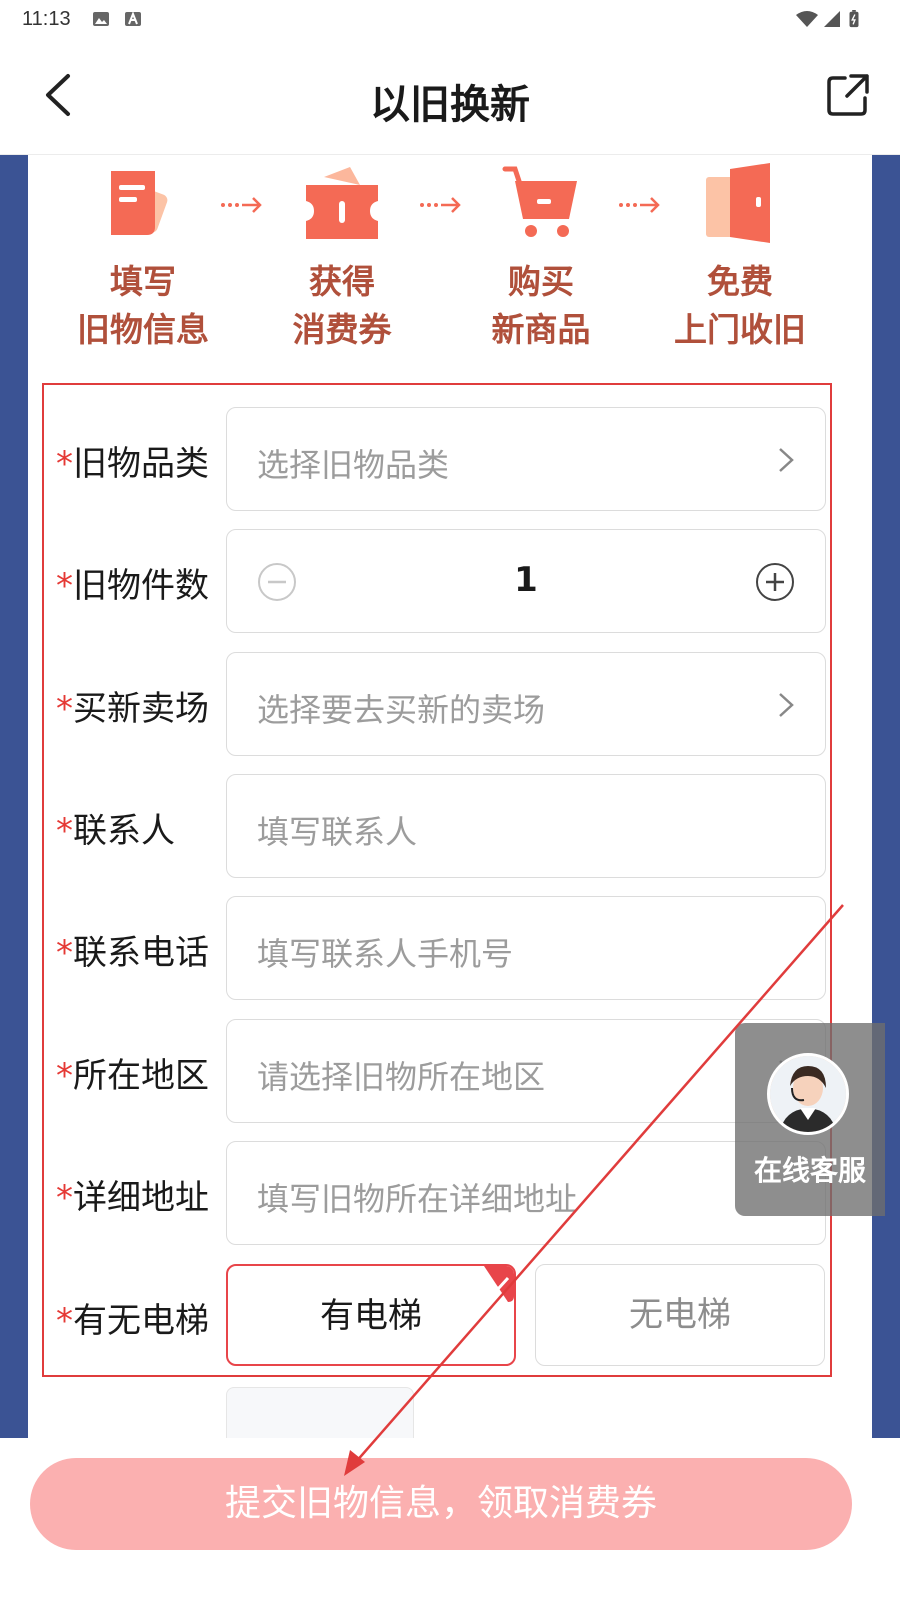 This screenshot has height=1600, width=900. What do you see at coordinates (141, 1198) in the screenshot?
I see `address-label-text: 详细地址` at bounding box center [141, 1198].